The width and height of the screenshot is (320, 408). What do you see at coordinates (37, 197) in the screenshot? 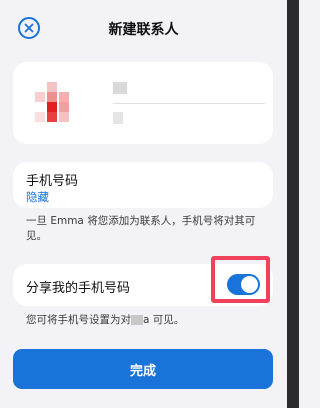
I see `hide-phone-link: 隐藏` at bounding box center [37, 197].